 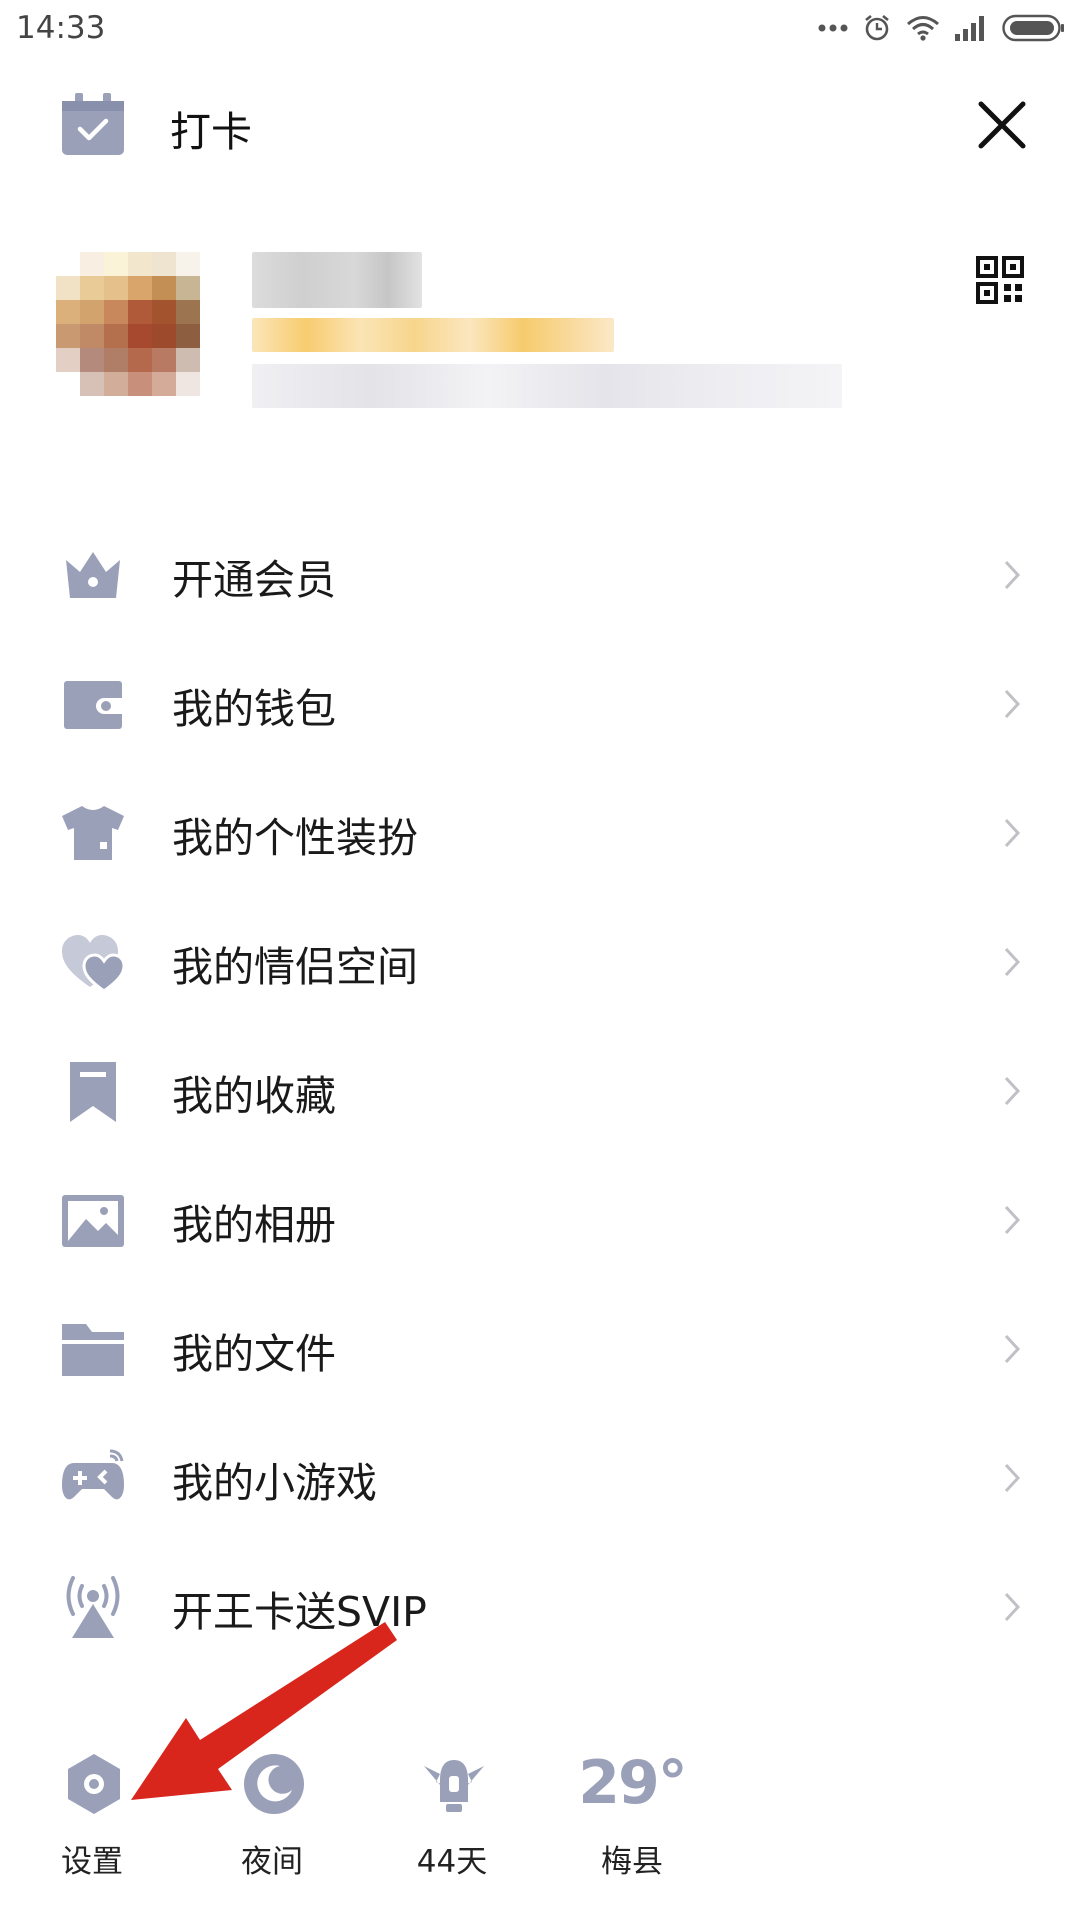 What do you see at coordinates (94, 1784) in the screenshot?
I see `gear-icon` at bounding box center [94, 1784].